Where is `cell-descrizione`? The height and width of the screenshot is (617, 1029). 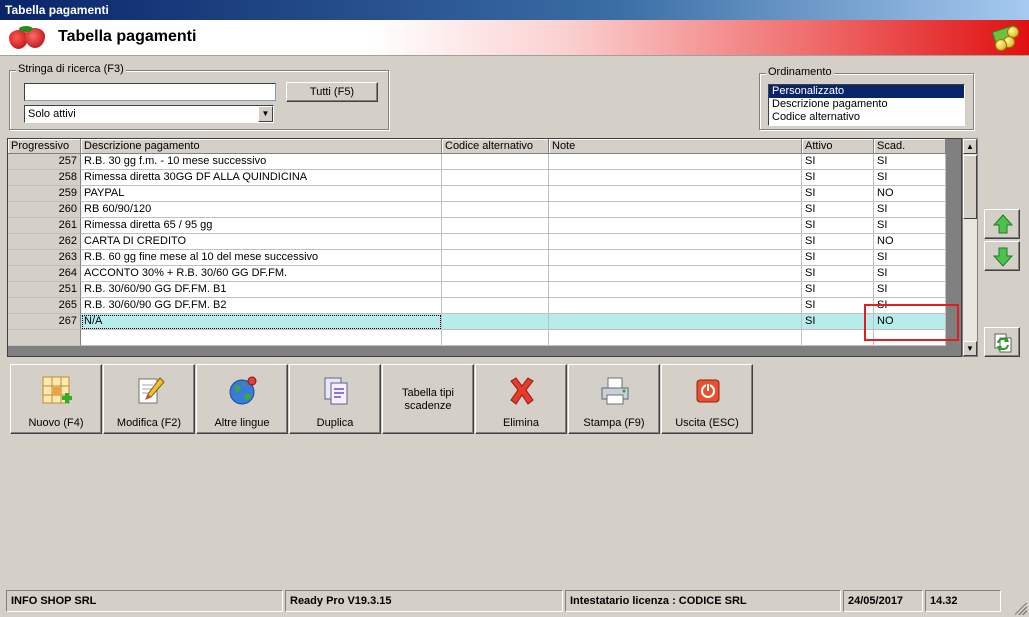 cell-descrizione is located at coordinates (261, 338).